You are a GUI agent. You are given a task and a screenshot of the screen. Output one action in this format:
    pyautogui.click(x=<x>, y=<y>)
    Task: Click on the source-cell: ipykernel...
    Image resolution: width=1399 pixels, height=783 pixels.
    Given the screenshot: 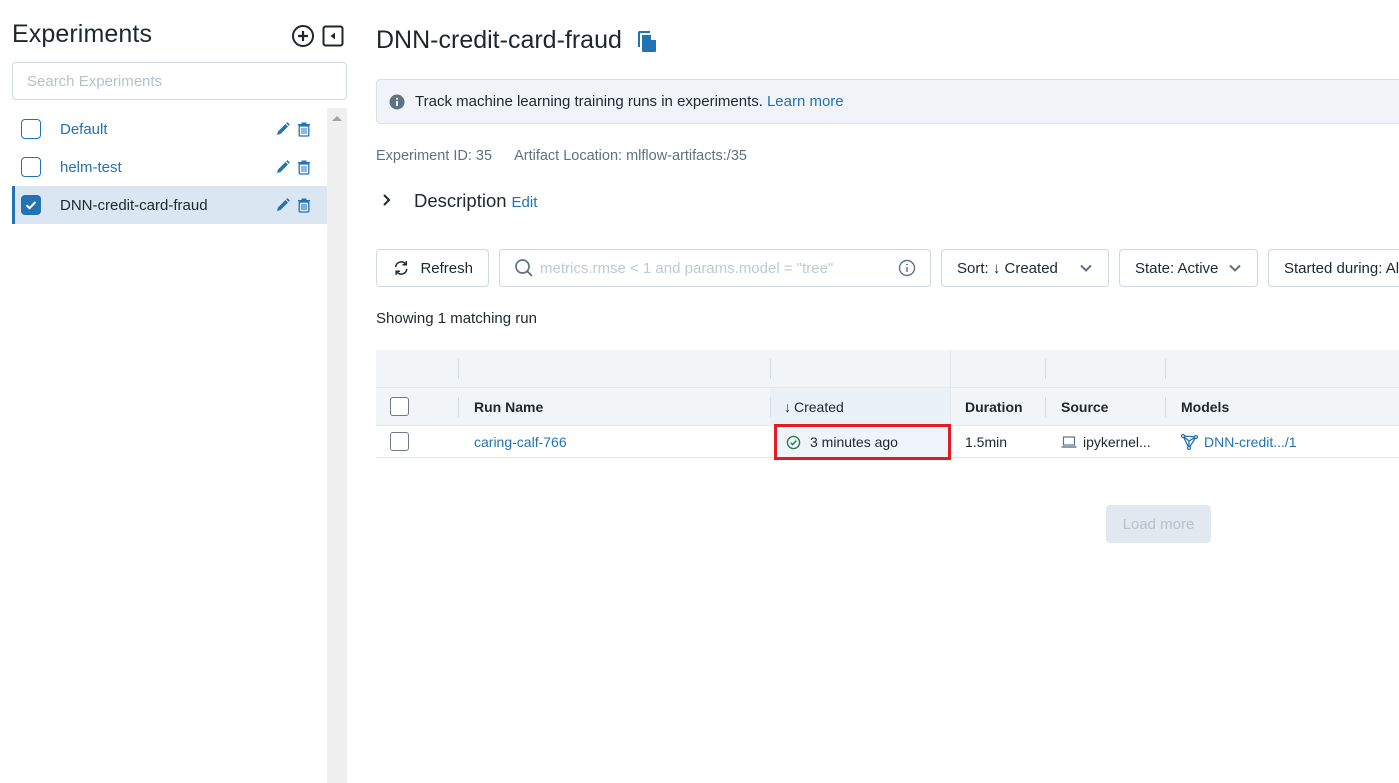 What is the action you would take?
    pyautogui.click(x=1106, y=441)
    